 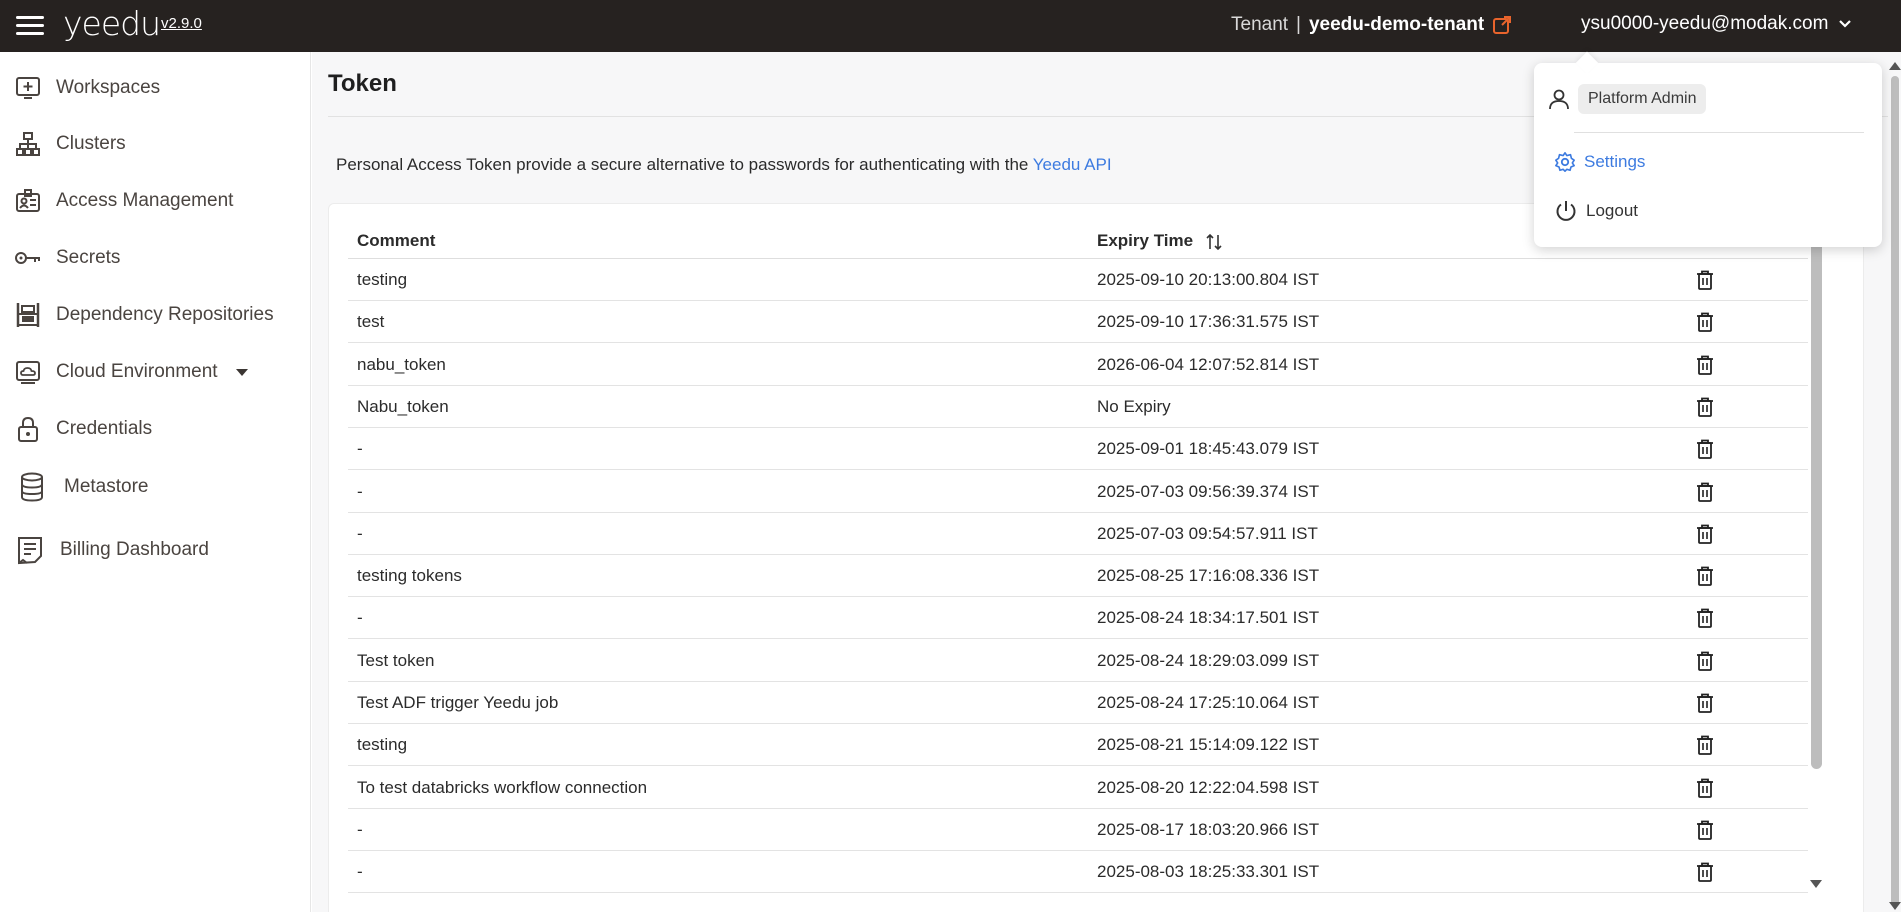 What do you see at coordinates (1719, 132) in the screenshot?
I see `divider` at bounding box center [1719, 132].